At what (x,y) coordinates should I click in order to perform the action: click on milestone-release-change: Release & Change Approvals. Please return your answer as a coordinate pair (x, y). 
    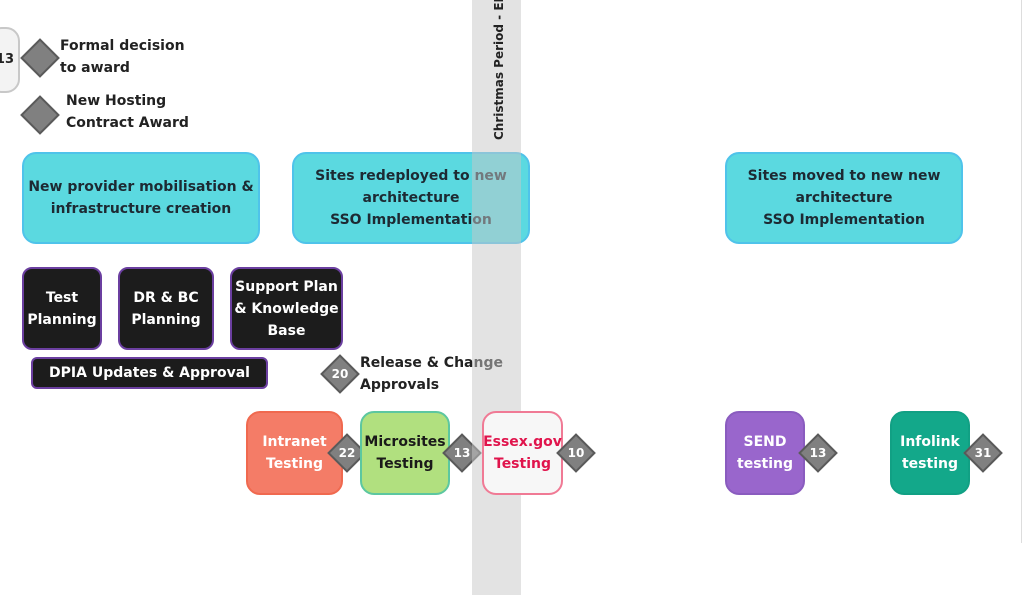
    Looking at the image, I should click on (431, 374).